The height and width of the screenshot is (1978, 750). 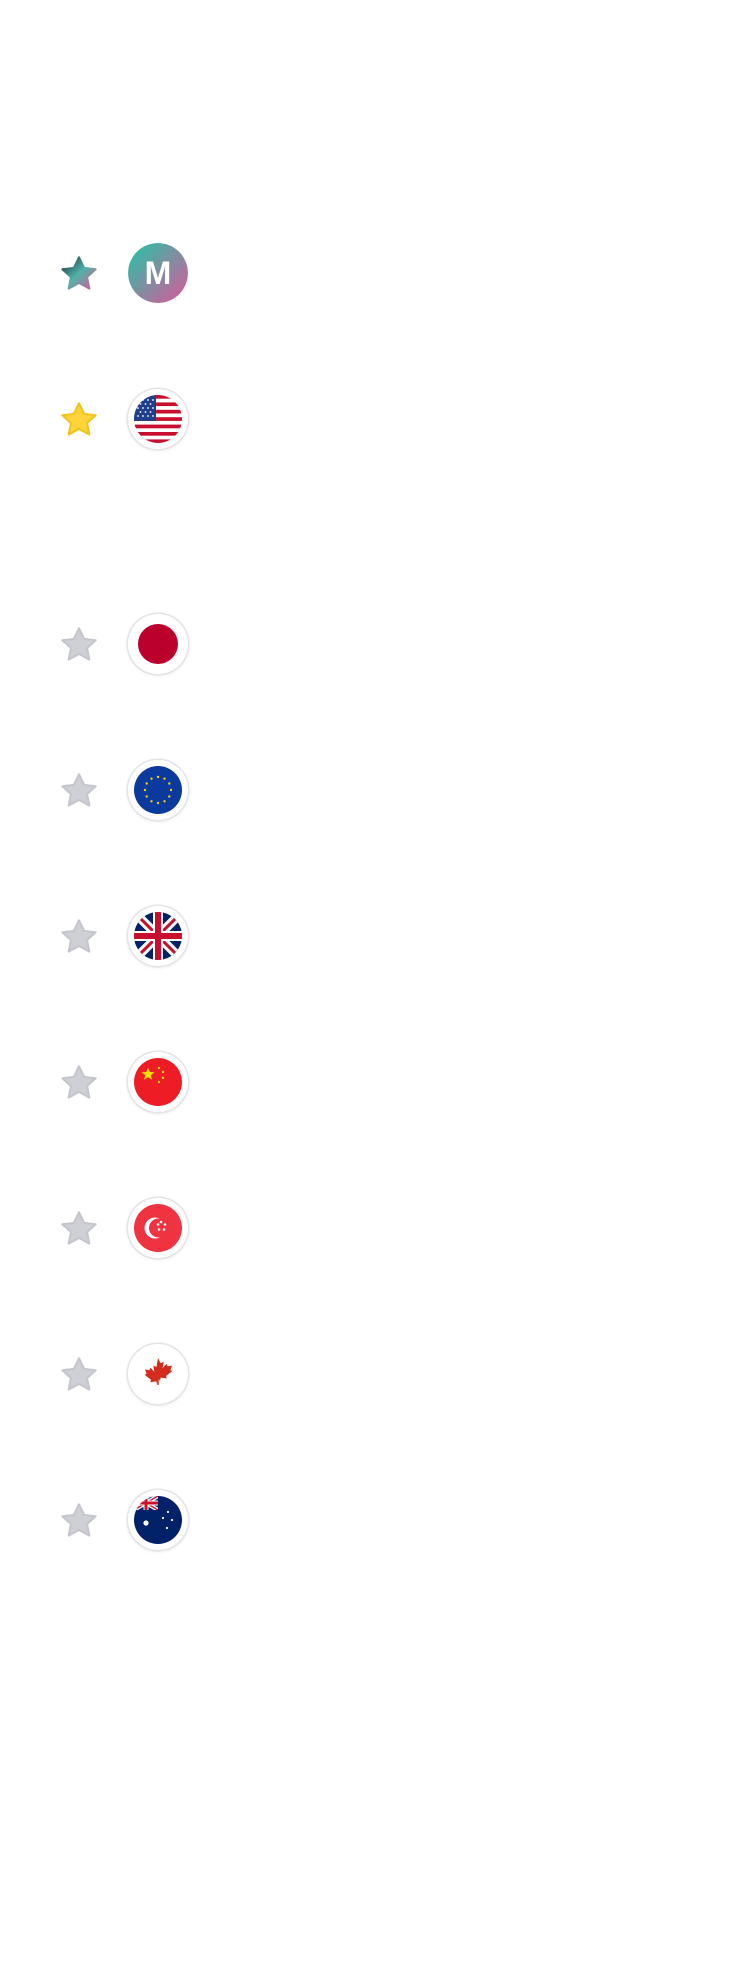 What do you see at coordinates (375, 936) in the screenshot?
I see `list-item-united-kingdom` at bounding box center [375, 936].